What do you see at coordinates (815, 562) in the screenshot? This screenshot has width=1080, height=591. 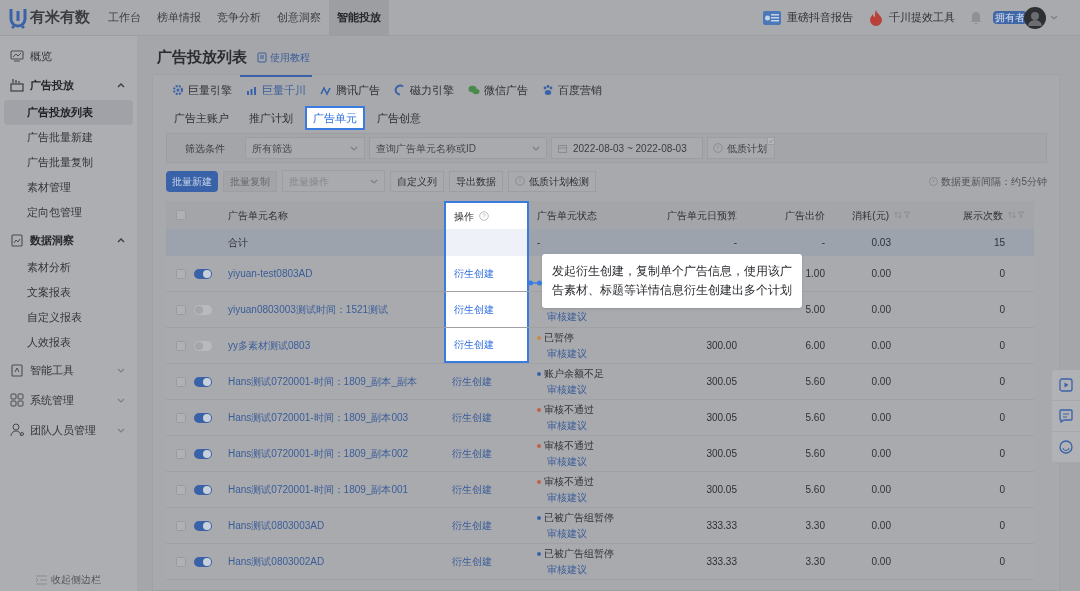 I see `table-cell-text: 3.30` at bounding box center [815, 562].